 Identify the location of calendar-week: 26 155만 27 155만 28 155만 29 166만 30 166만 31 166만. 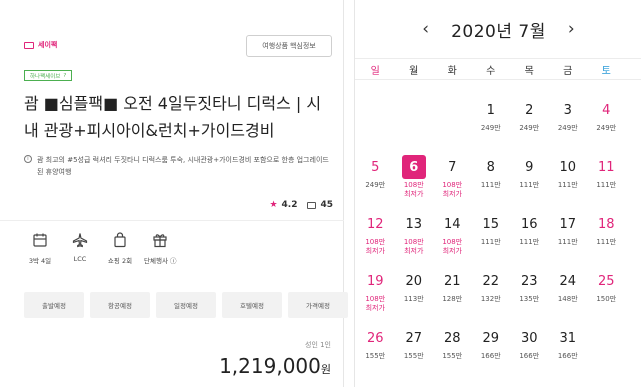
(498, 354).